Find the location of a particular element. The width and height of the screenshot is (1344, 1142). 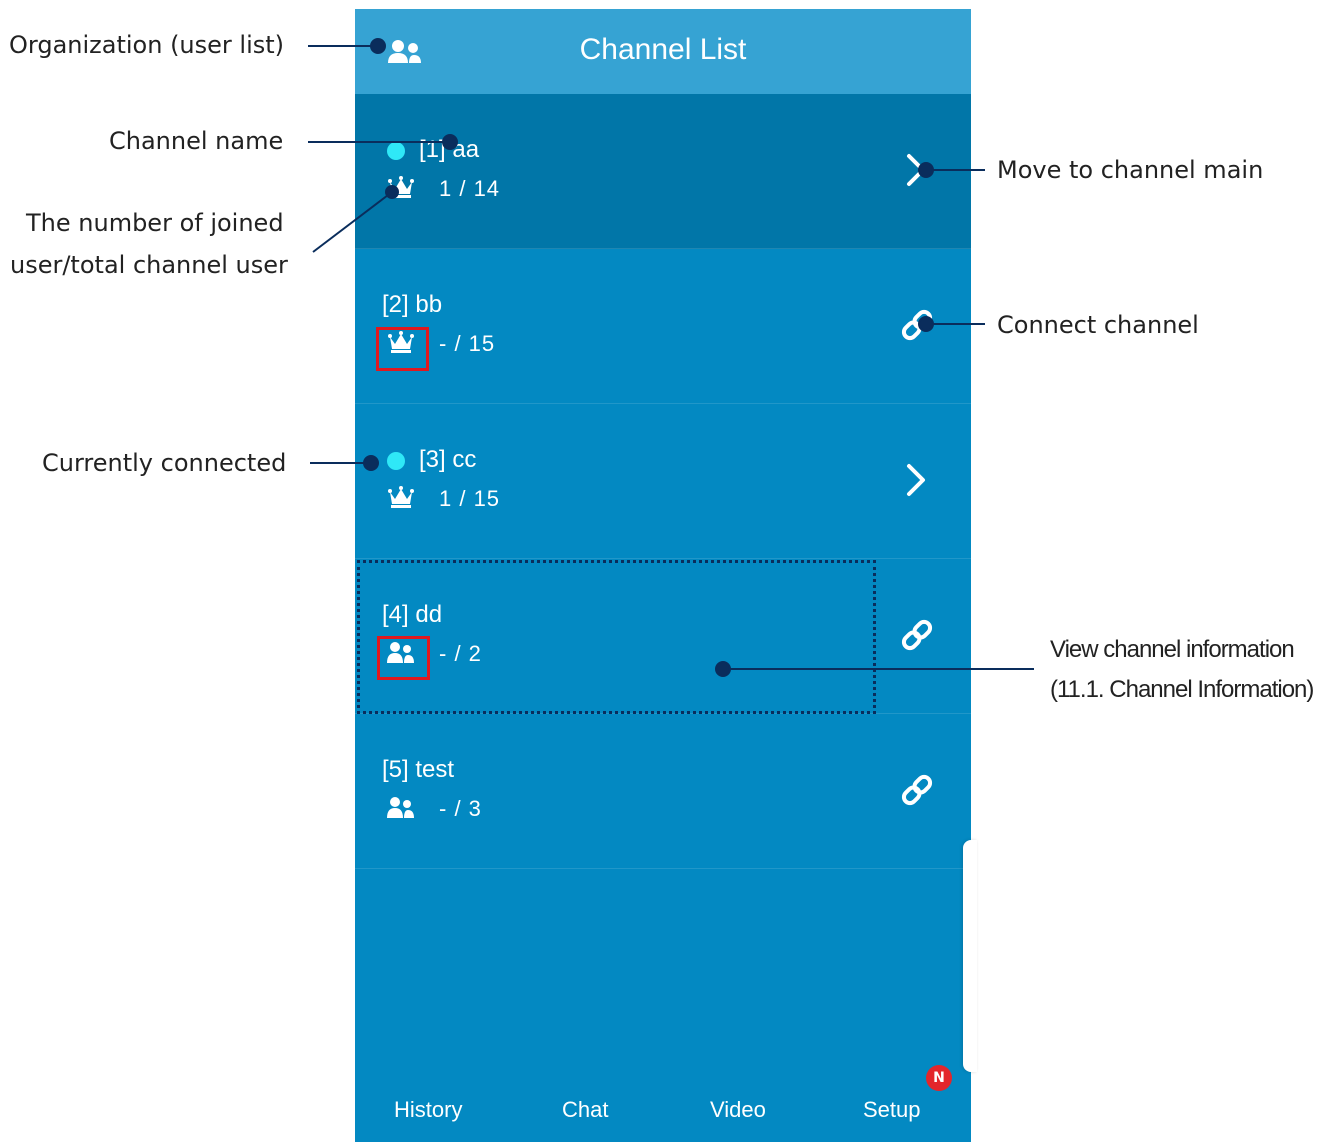

channel-name: [5] test is located at coordinates (418, 769).